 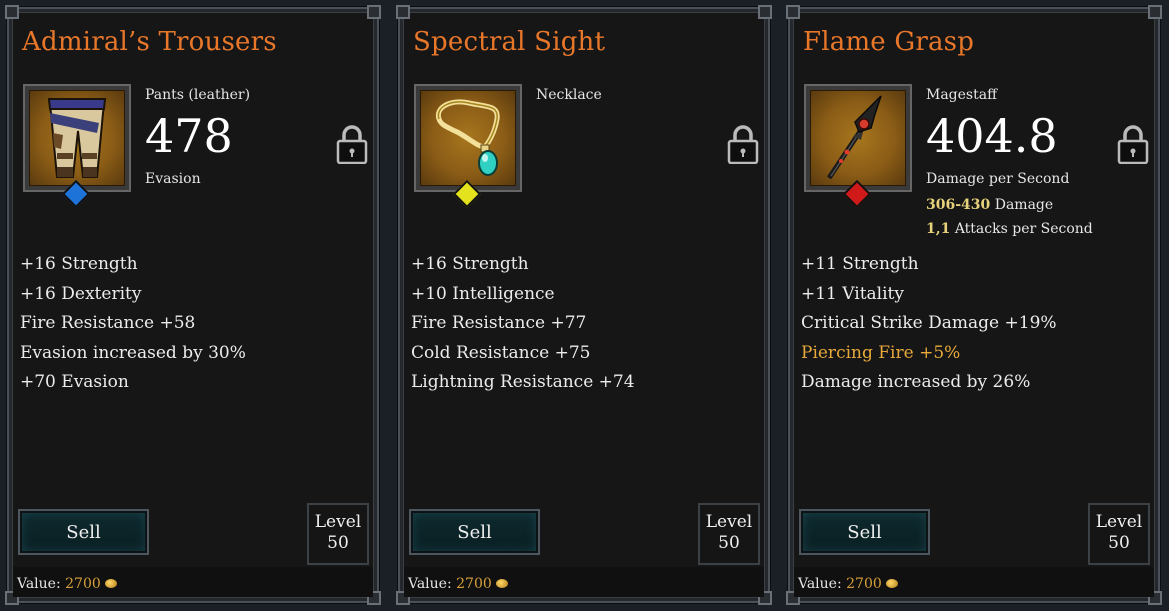 I want to click on property-line: +10 Intelligence, so click(x=483, y=293).